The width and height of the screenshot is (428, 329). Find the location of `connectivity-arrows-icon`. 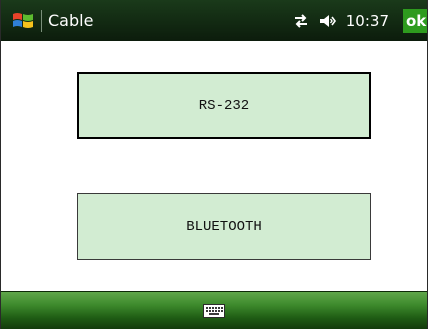

connectivity-arrows-icon is located at coordinates (301, 21).